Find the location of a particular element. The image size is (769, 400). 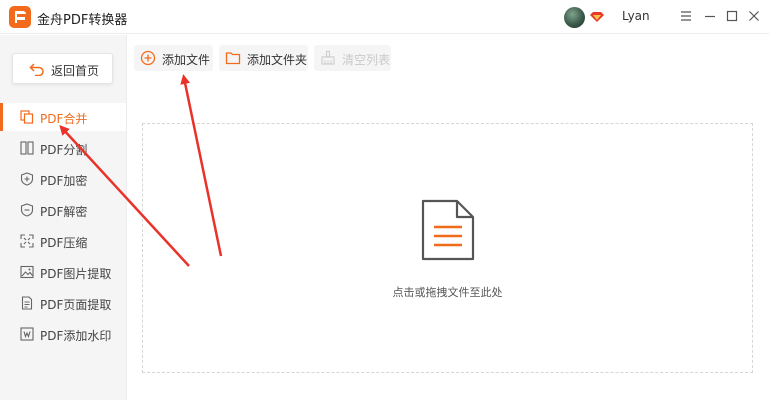

sidebar-item-pdf-split: PDF分割 is located at coordinates (63, 148).